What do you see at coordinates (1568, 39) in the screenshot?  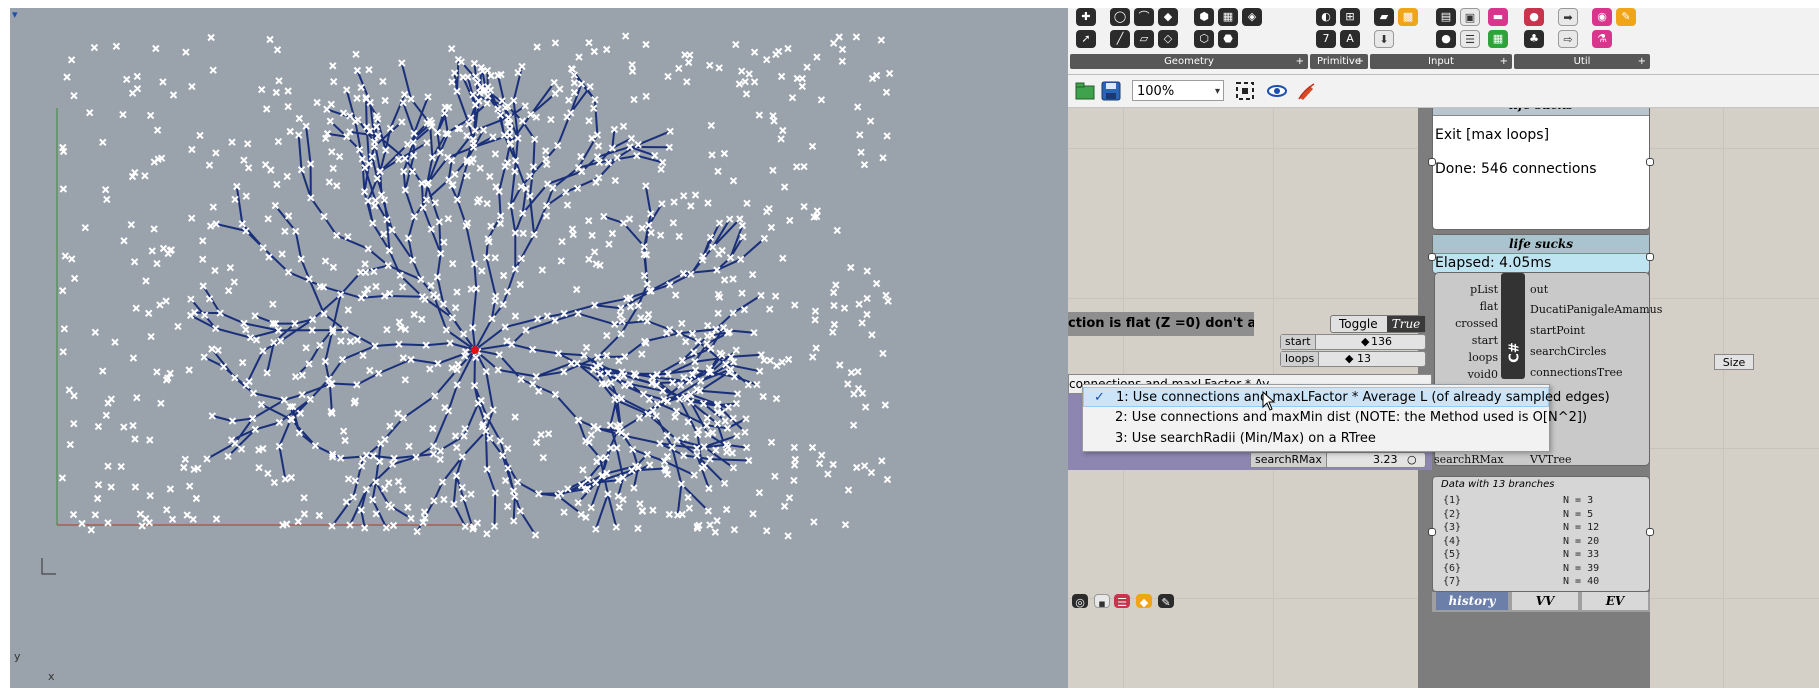 I see `arrow-right-outline-icon: ⇨` at bounding box center [1568, 39].